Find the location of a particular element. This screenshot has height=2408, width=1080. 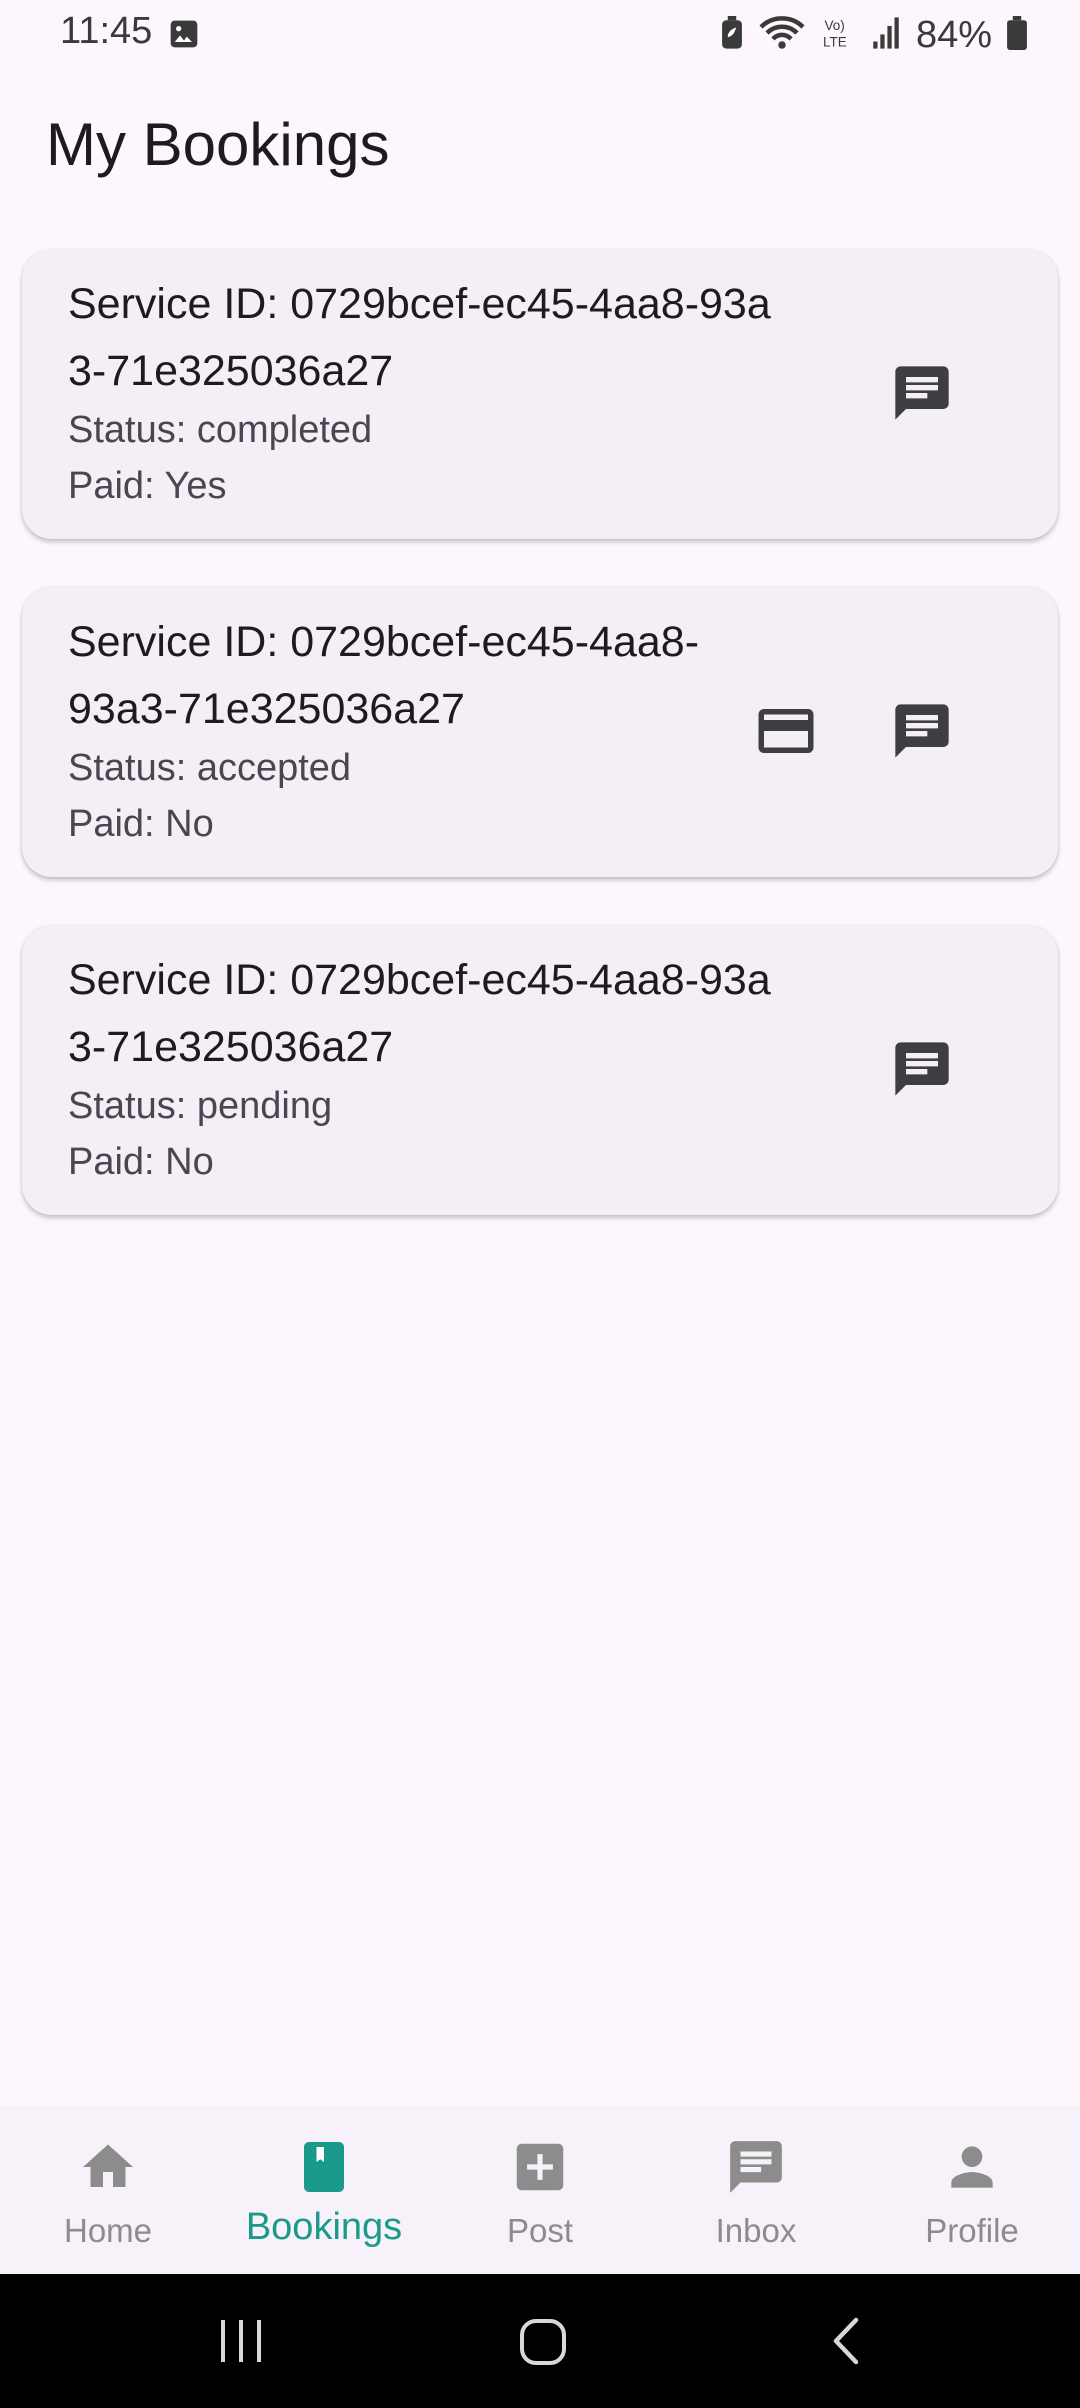

credit-card-icon is located at coordinates (786, 733).